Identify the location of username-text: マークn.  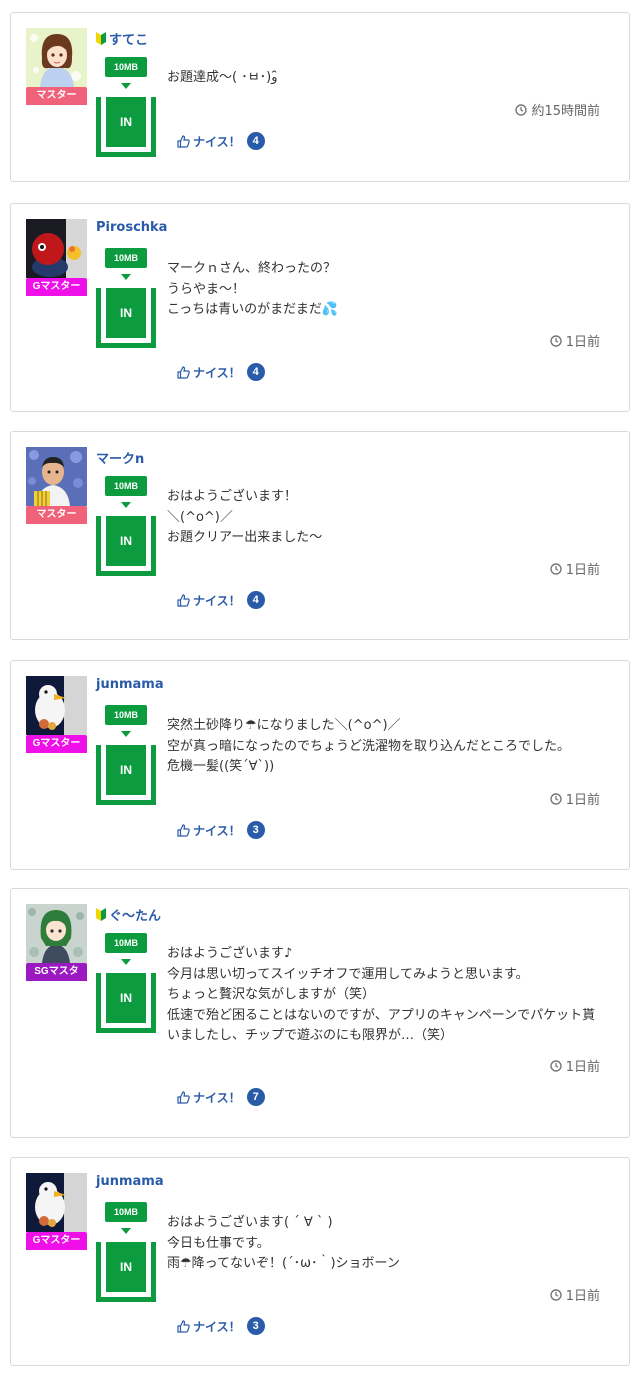
(120, 459).